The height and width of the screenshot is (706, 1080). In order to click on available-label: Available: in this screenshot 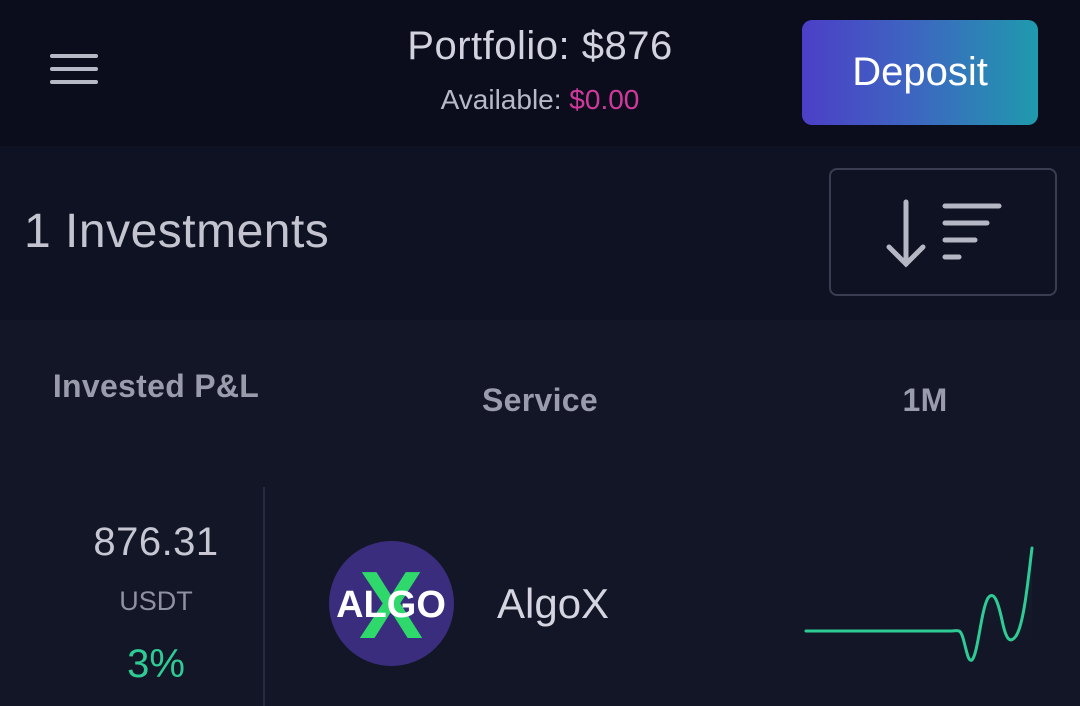, I will do `click(501, 99)`.